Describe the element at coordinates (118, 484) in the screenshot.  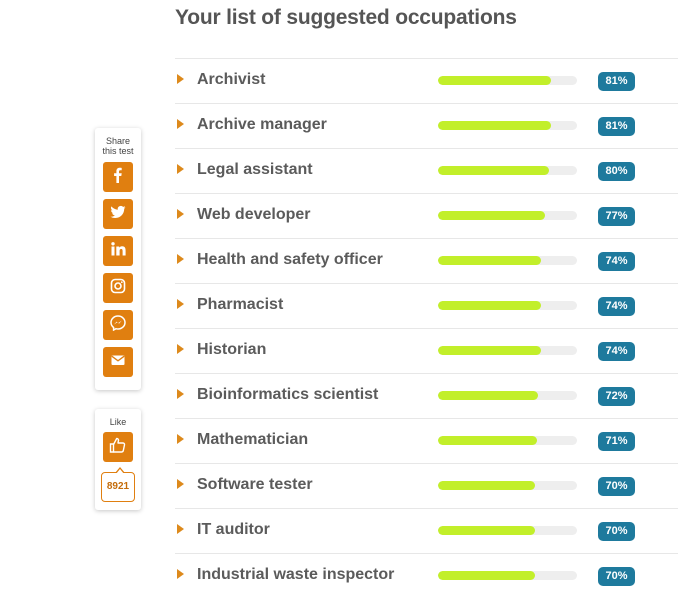
I see `like-count: 8921` at that location.